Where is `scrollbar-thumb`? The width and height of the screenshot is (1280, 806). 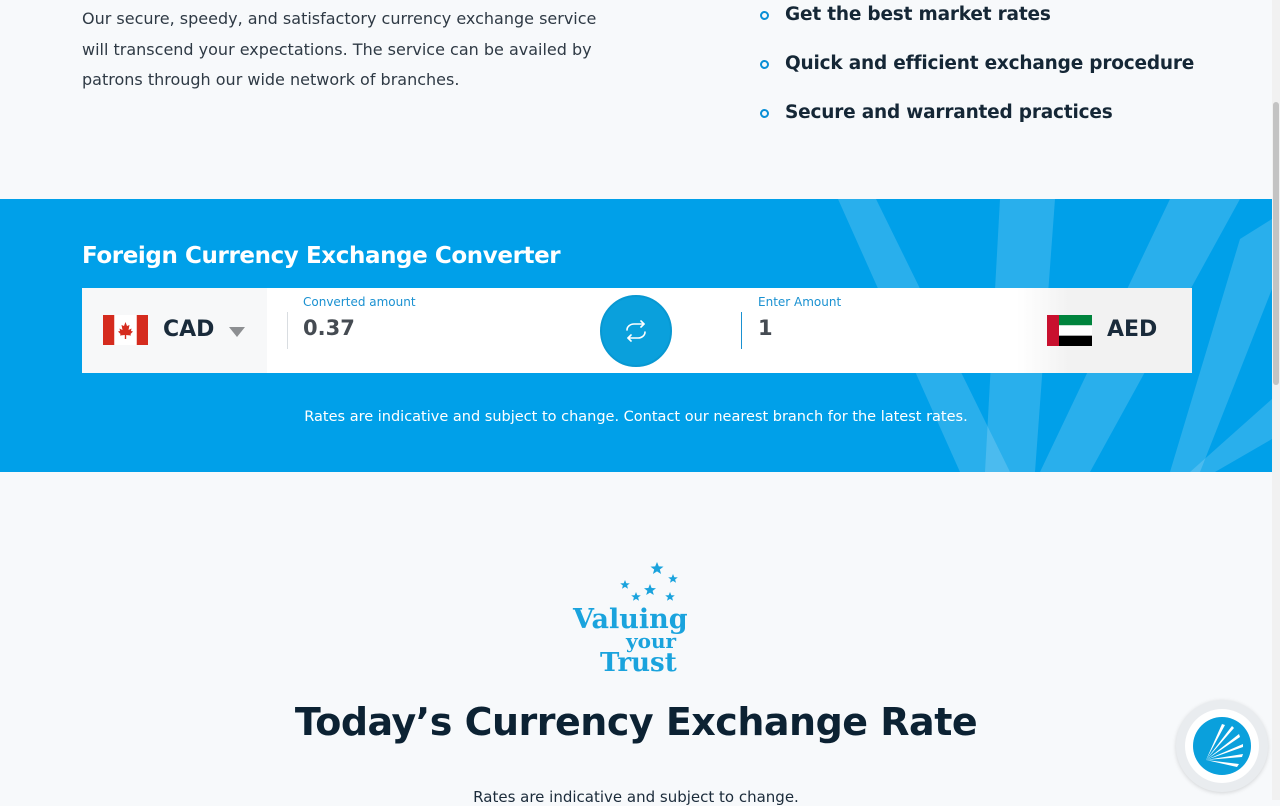
scrollbar-thumb is located at coordinates (1276, 243).